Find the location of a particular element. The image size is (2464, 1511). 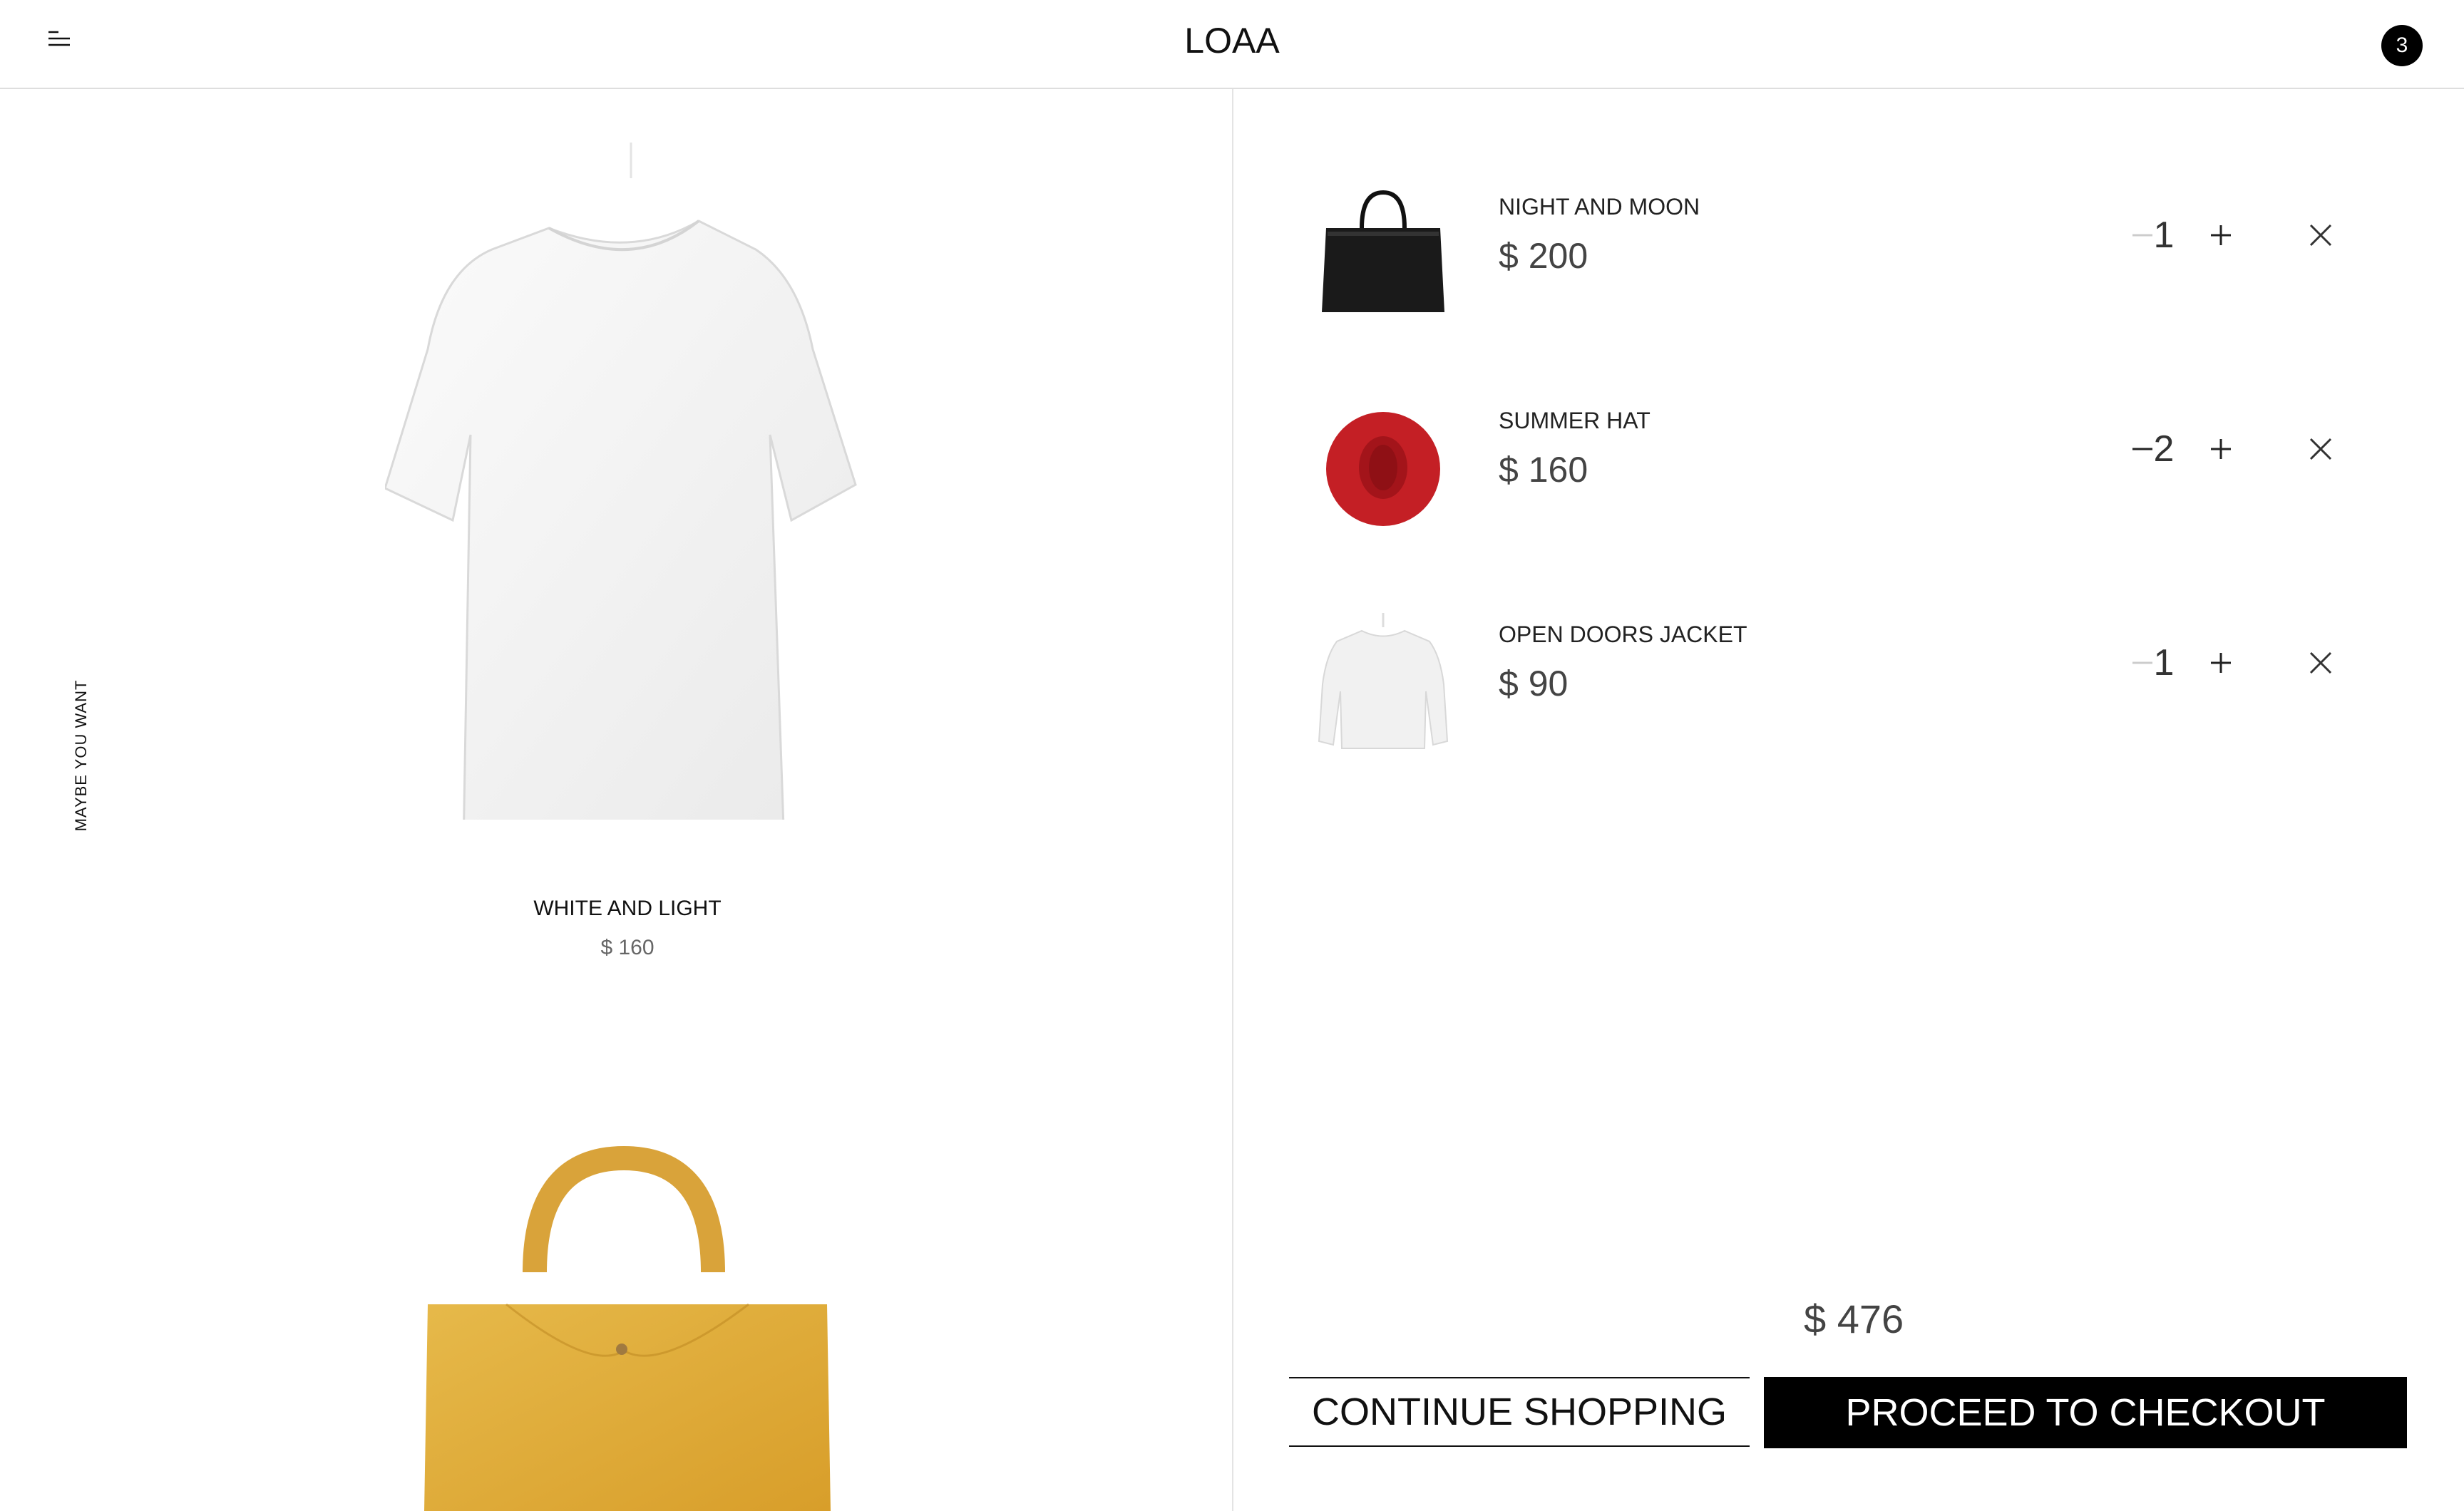

cart-item: OPEN DOORS JACKET $ 90 1 is located at coordinates (1853, 677).